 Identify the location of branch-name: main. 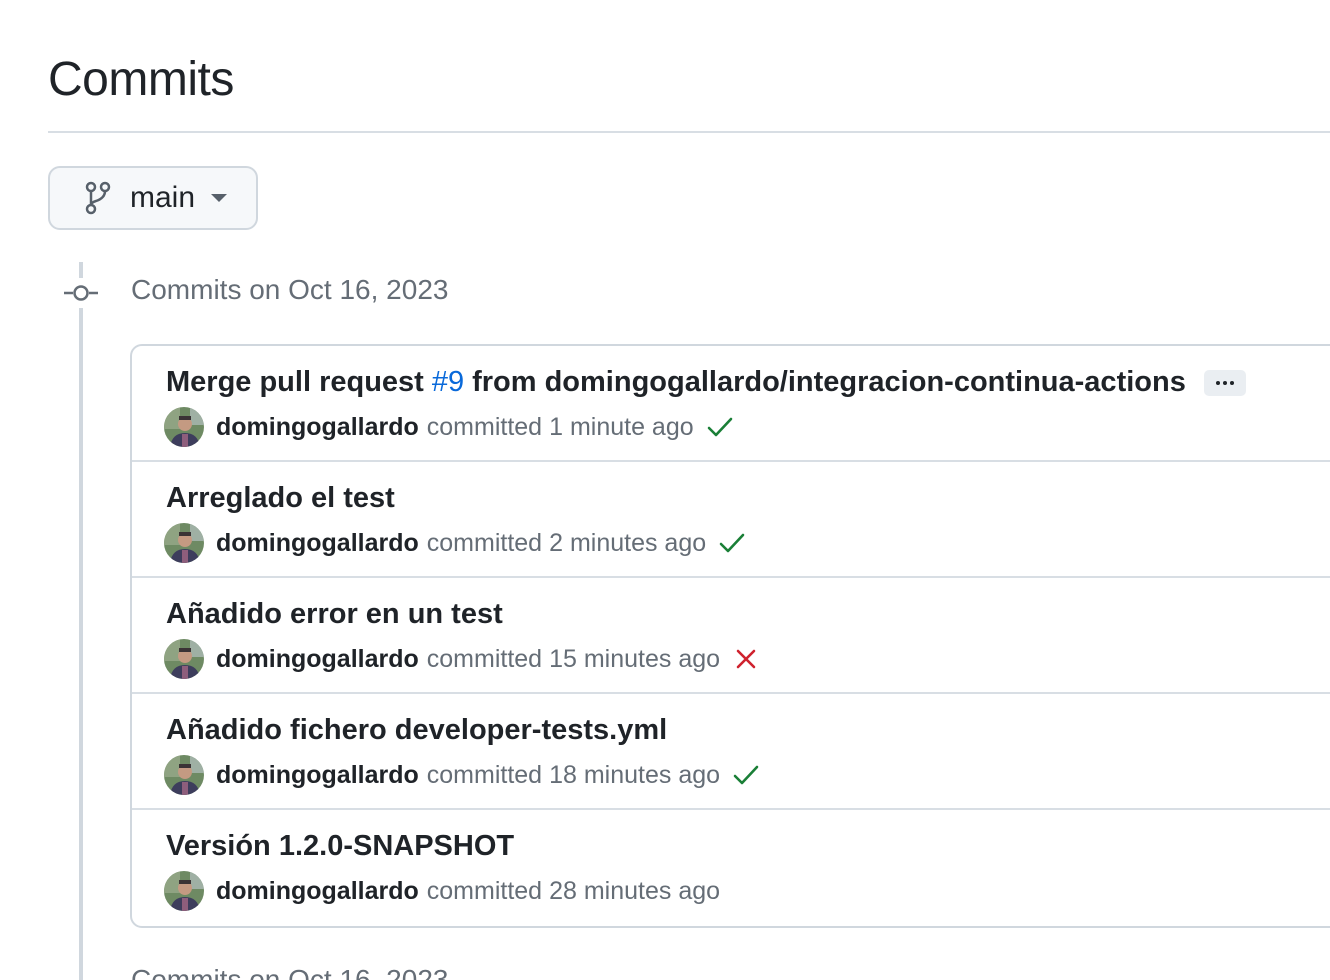
(163, 197).